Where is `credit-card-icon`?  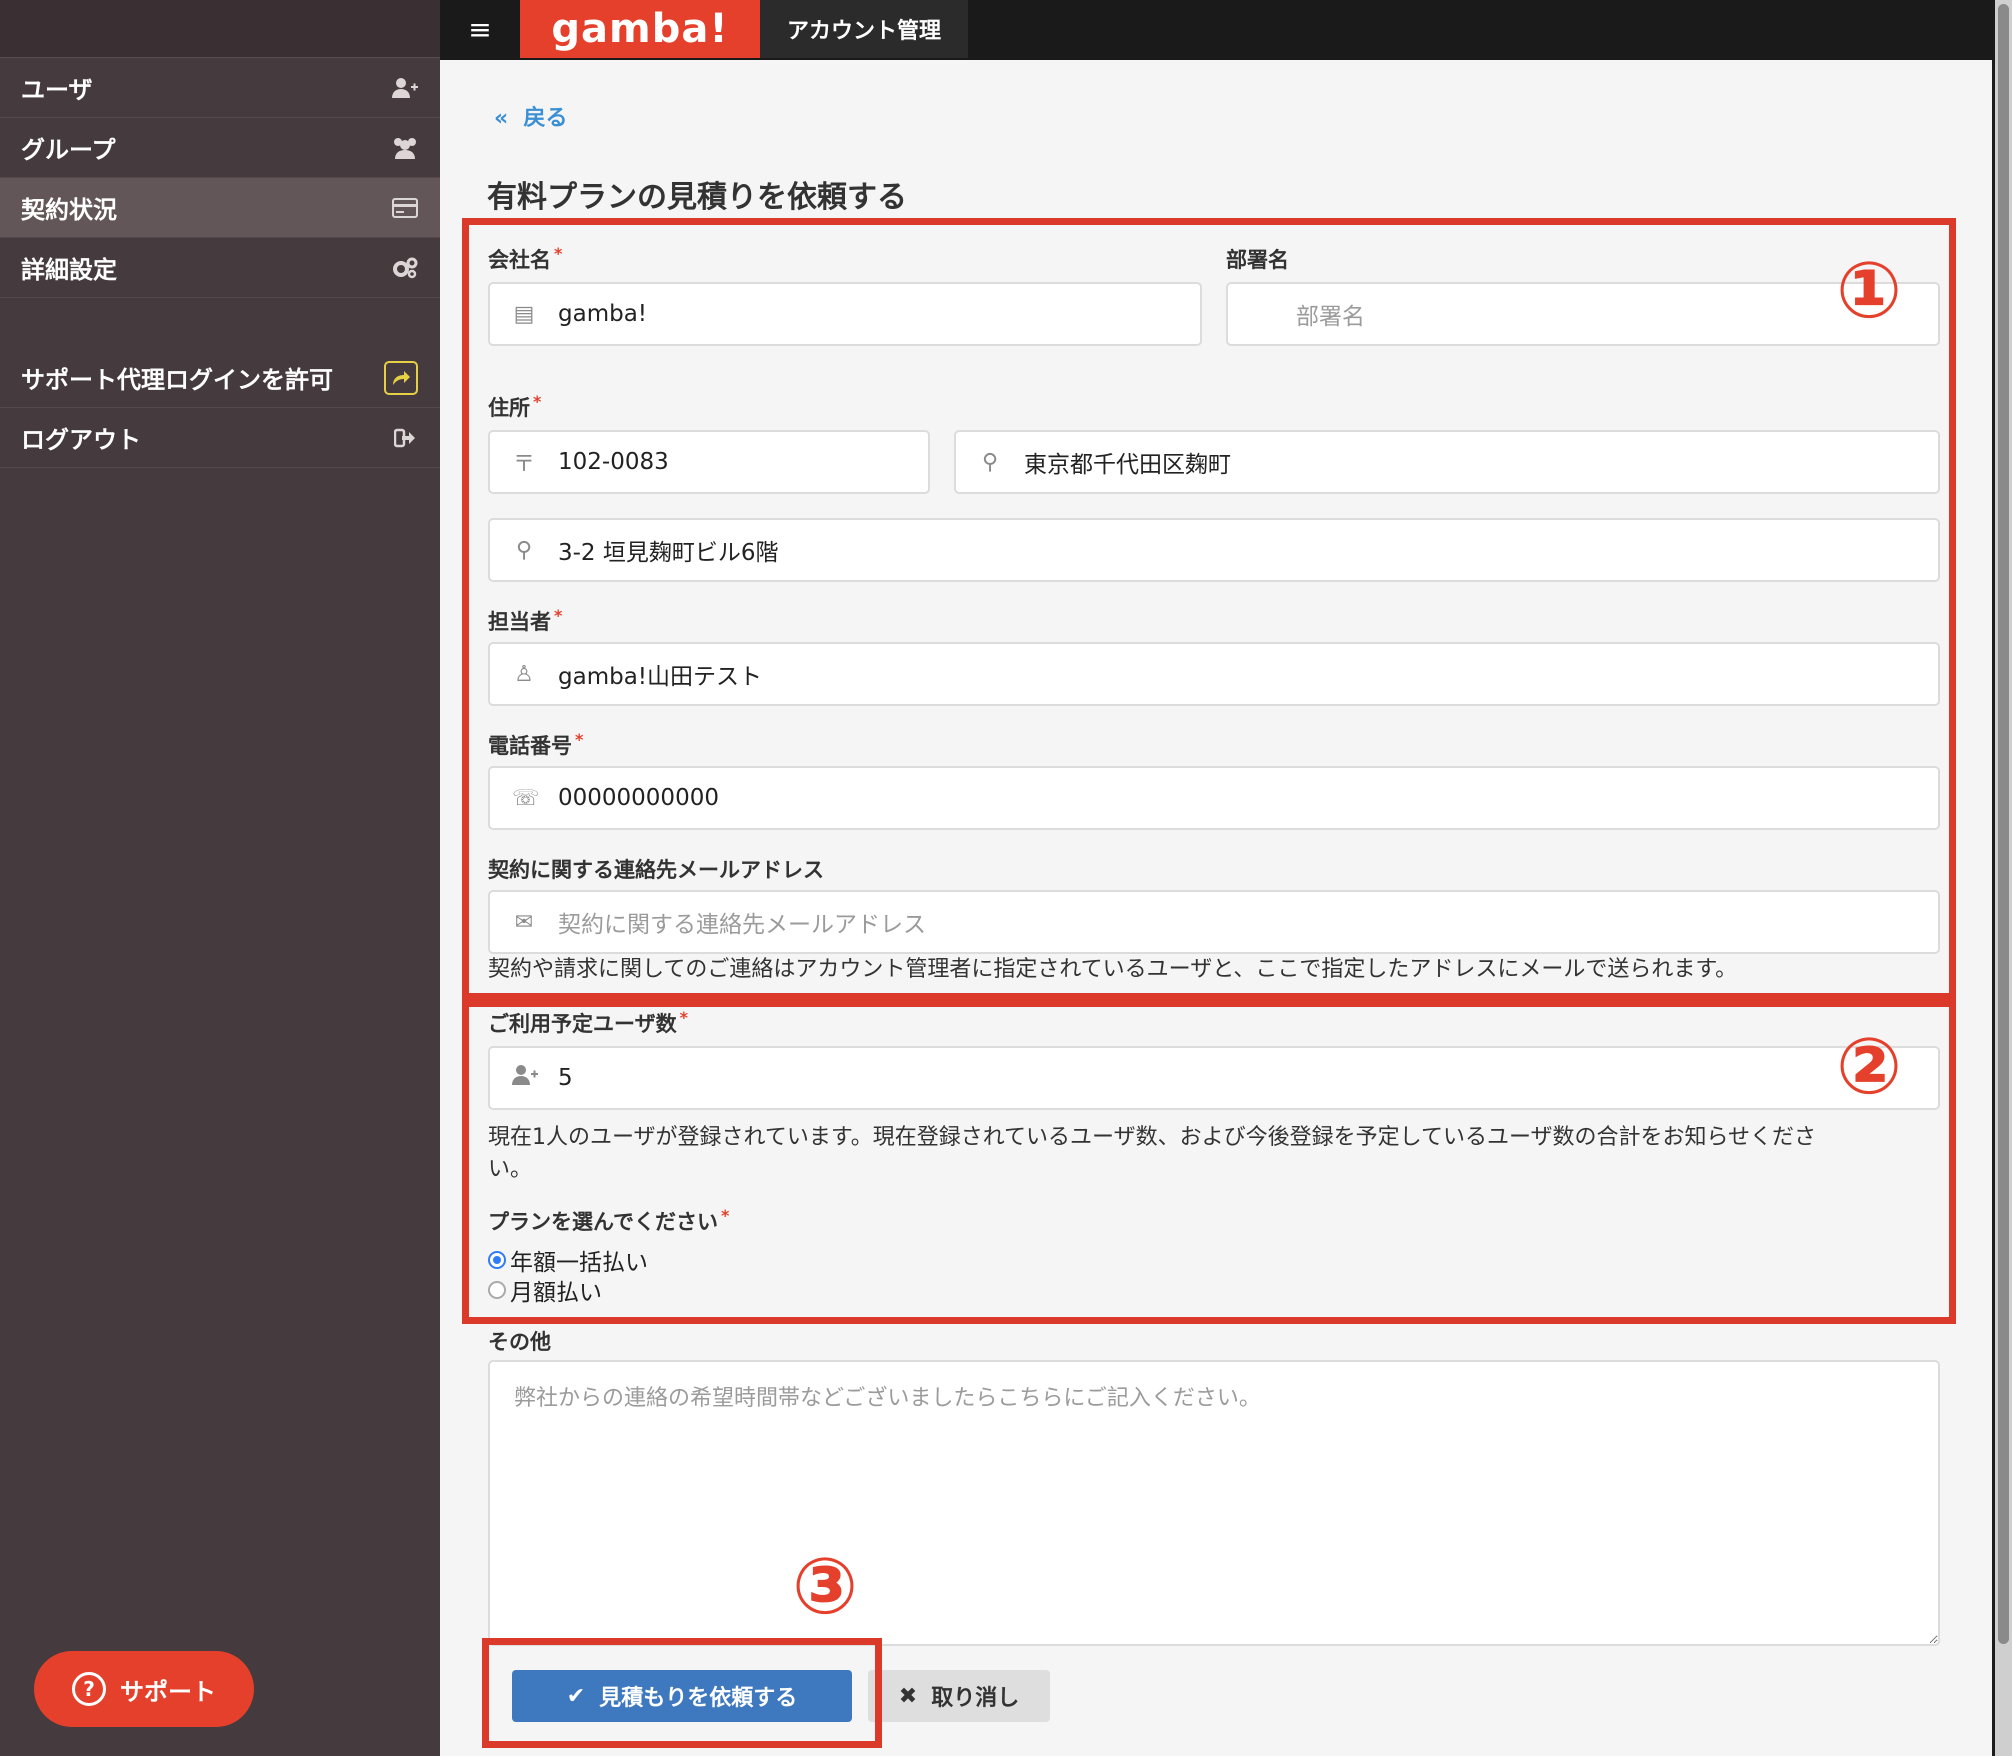
credit-card-icon is located at coordinates (405, 208).